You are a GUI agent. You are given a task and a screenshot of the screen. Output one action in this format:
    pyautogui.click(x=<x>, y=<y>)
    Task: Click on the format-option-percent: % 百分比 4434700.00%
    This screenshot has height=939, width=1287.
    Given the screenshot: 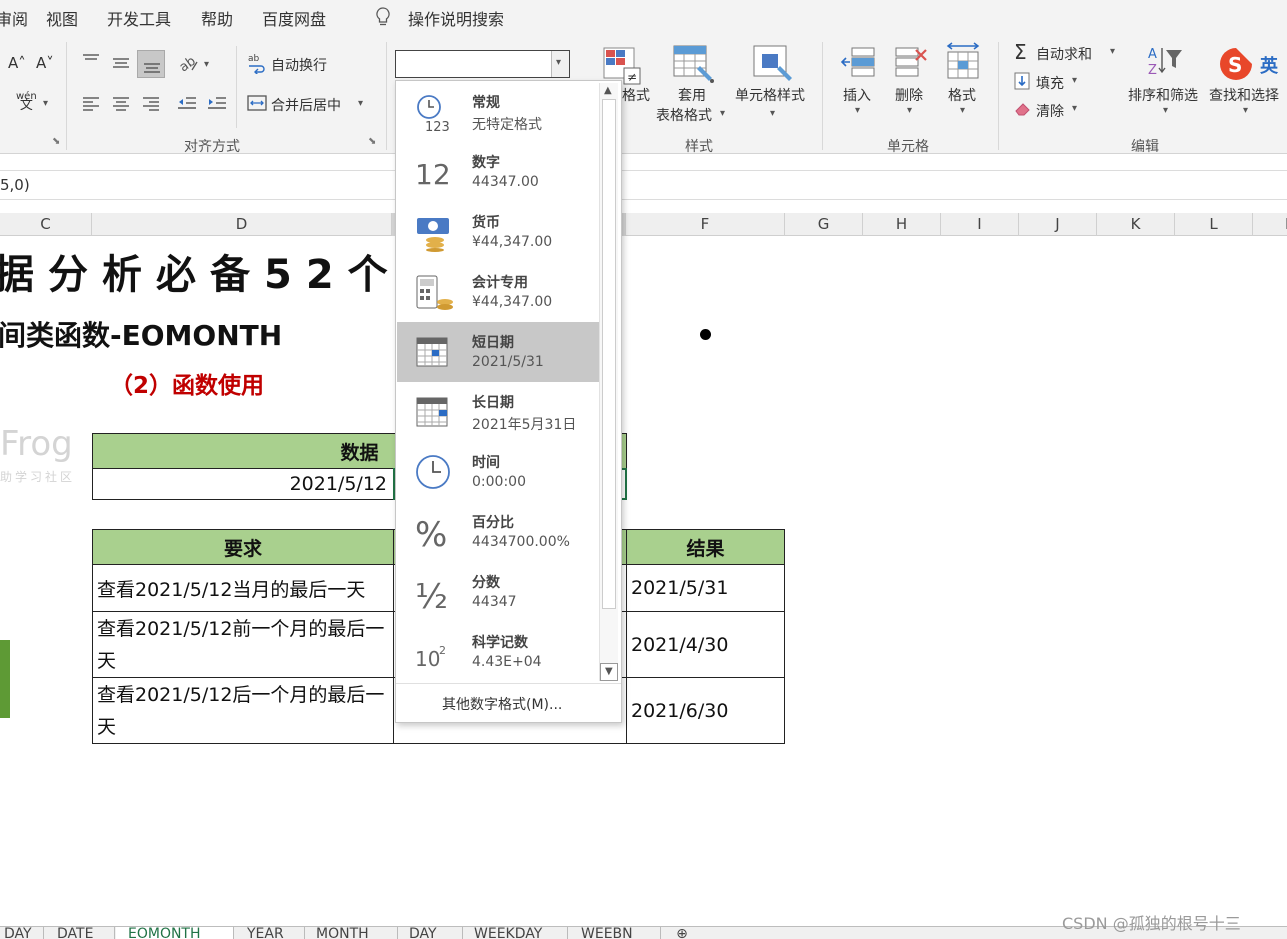 What is the action you would take?
    pyautogui.click(x=498, y=532)
    